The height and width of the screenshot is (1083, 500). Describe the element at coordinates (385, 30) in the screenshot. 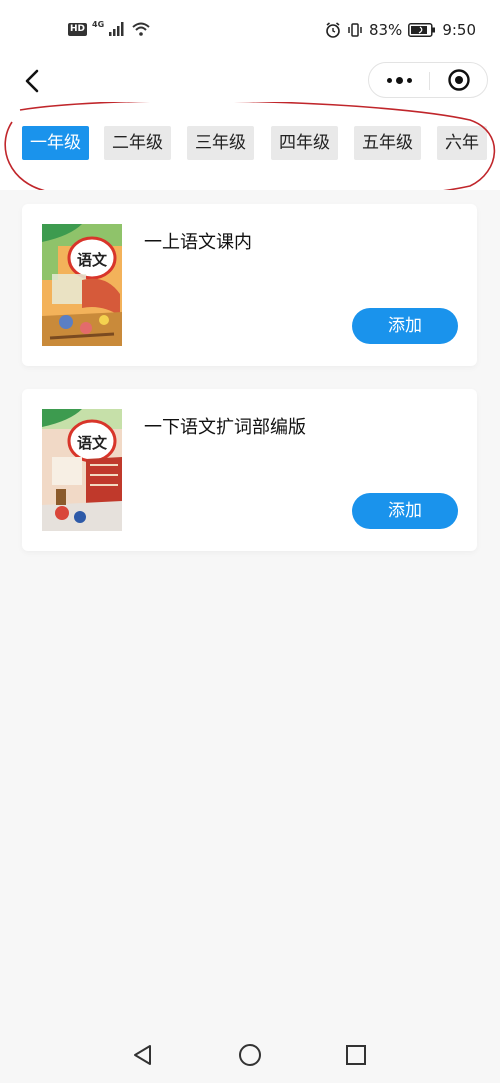

I see `battery-percent: 83%` at that location.